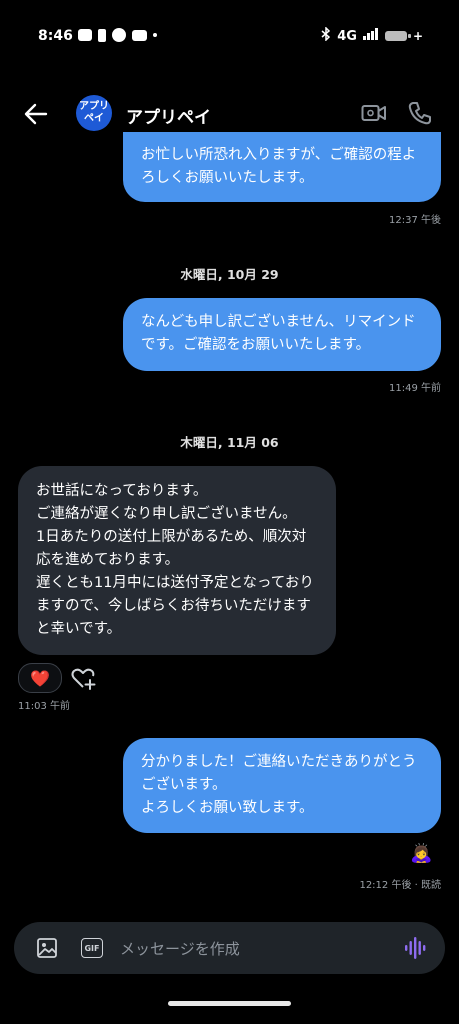 This screenshot has height=1024, width=459. I want to click on more-notifications-icon, so click(155, 35).